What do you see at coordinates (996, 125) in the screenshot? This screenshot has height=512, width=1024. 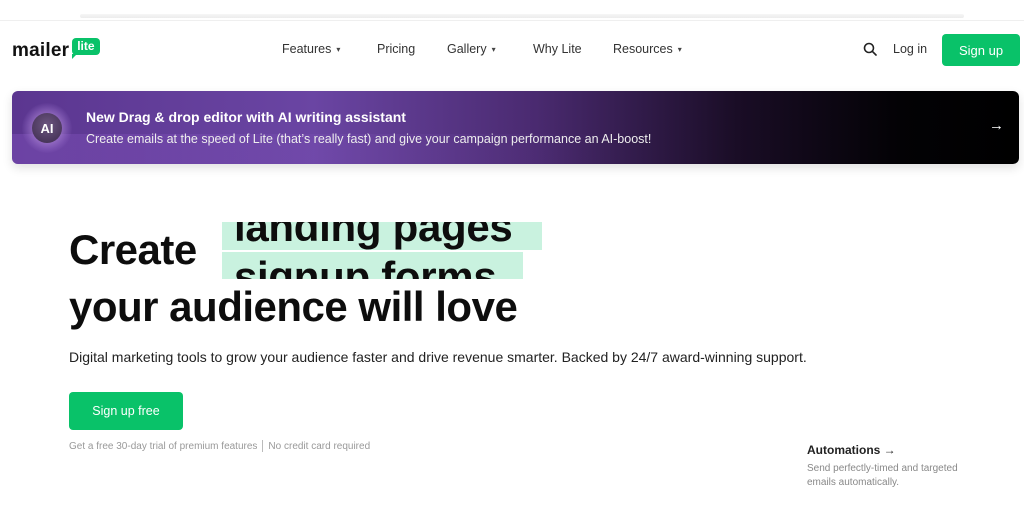 I see `arrow-right-icon: →` at bounding box center [996, 125].